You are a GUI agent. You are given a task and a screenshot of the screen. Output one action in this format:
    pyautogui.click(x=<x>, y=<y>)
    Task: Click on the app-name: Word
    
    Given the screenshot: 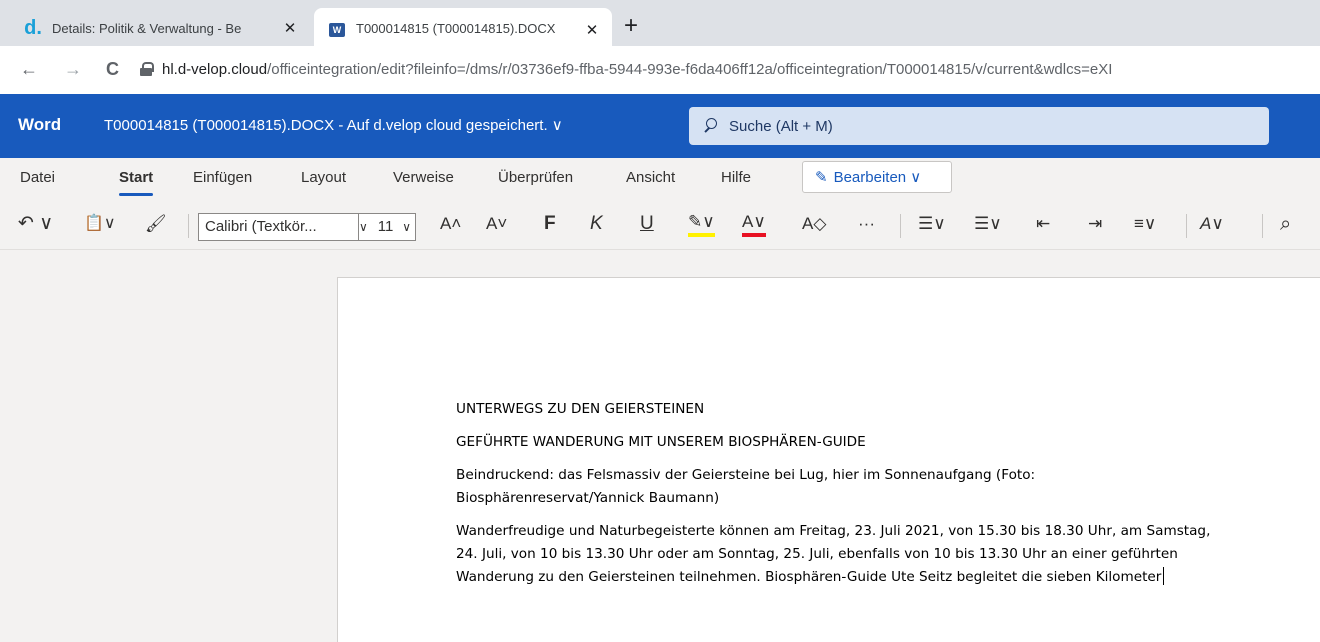 What is the action you would take?
    pyautogui.click(x=39, y=125)
    